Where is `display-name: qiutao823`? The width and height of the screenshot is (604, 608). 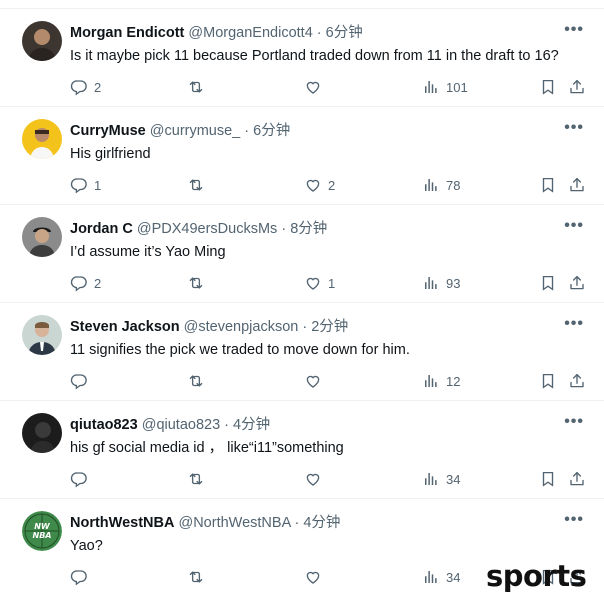 display-name: qiutao823 is located at coordinates (104, 425).